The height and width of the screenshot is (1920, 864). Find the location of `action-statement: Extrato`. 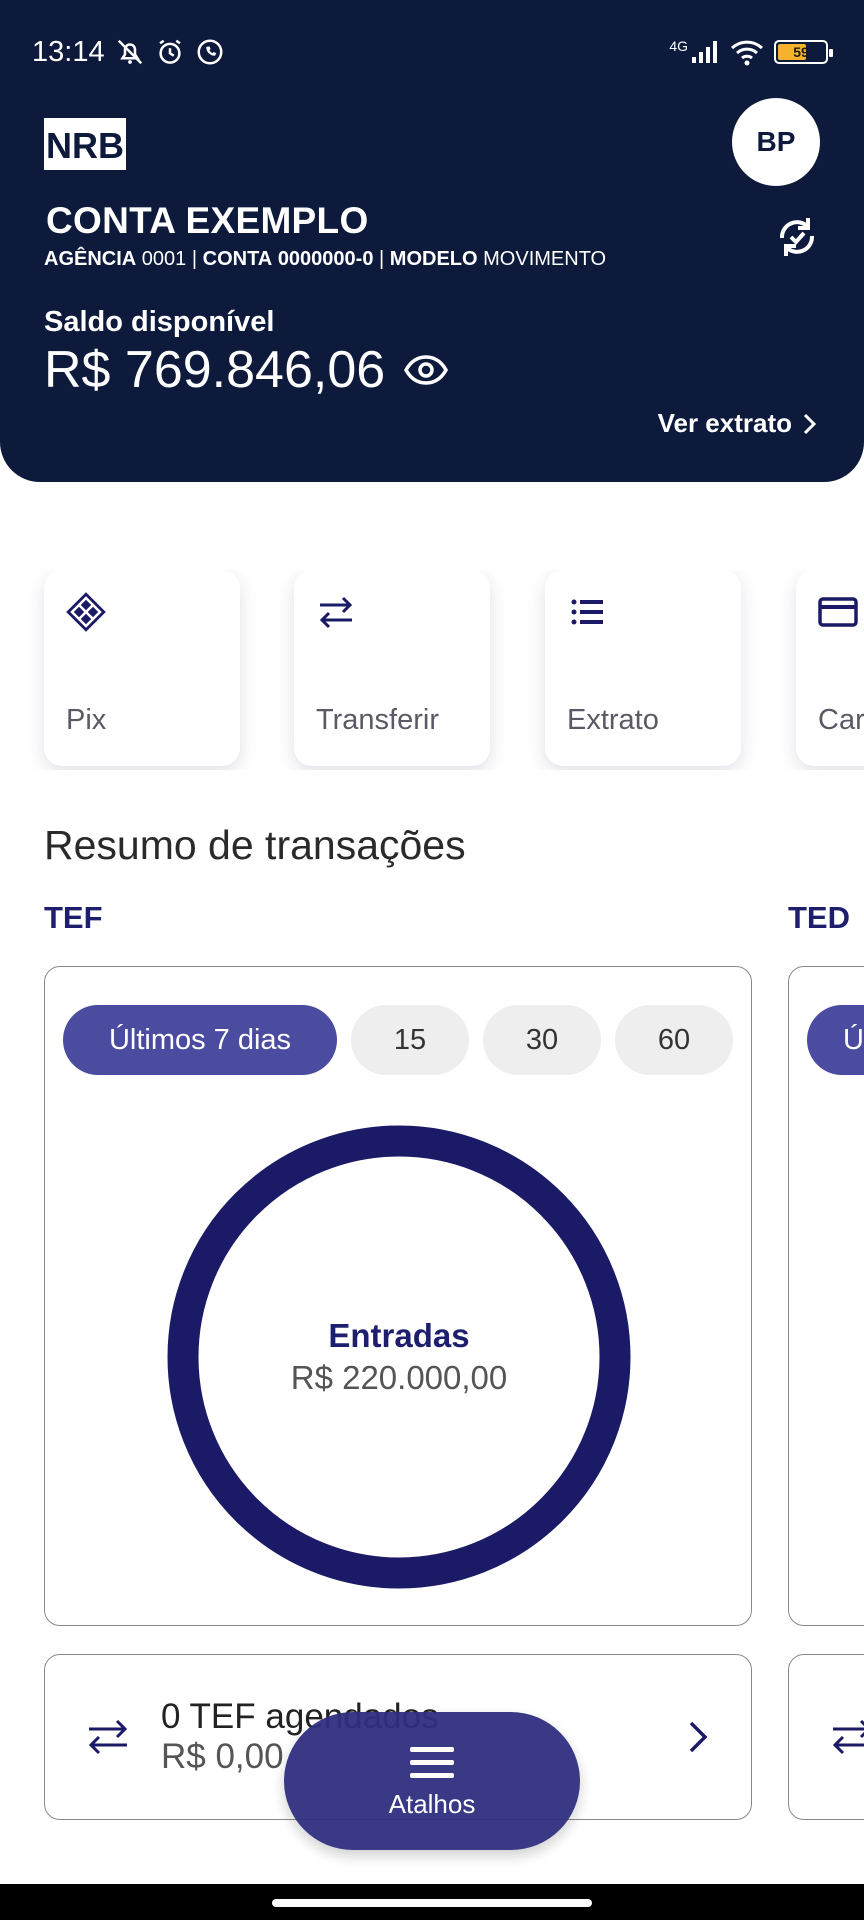

action-statement: Extrato is located at coordinates (643, 668).